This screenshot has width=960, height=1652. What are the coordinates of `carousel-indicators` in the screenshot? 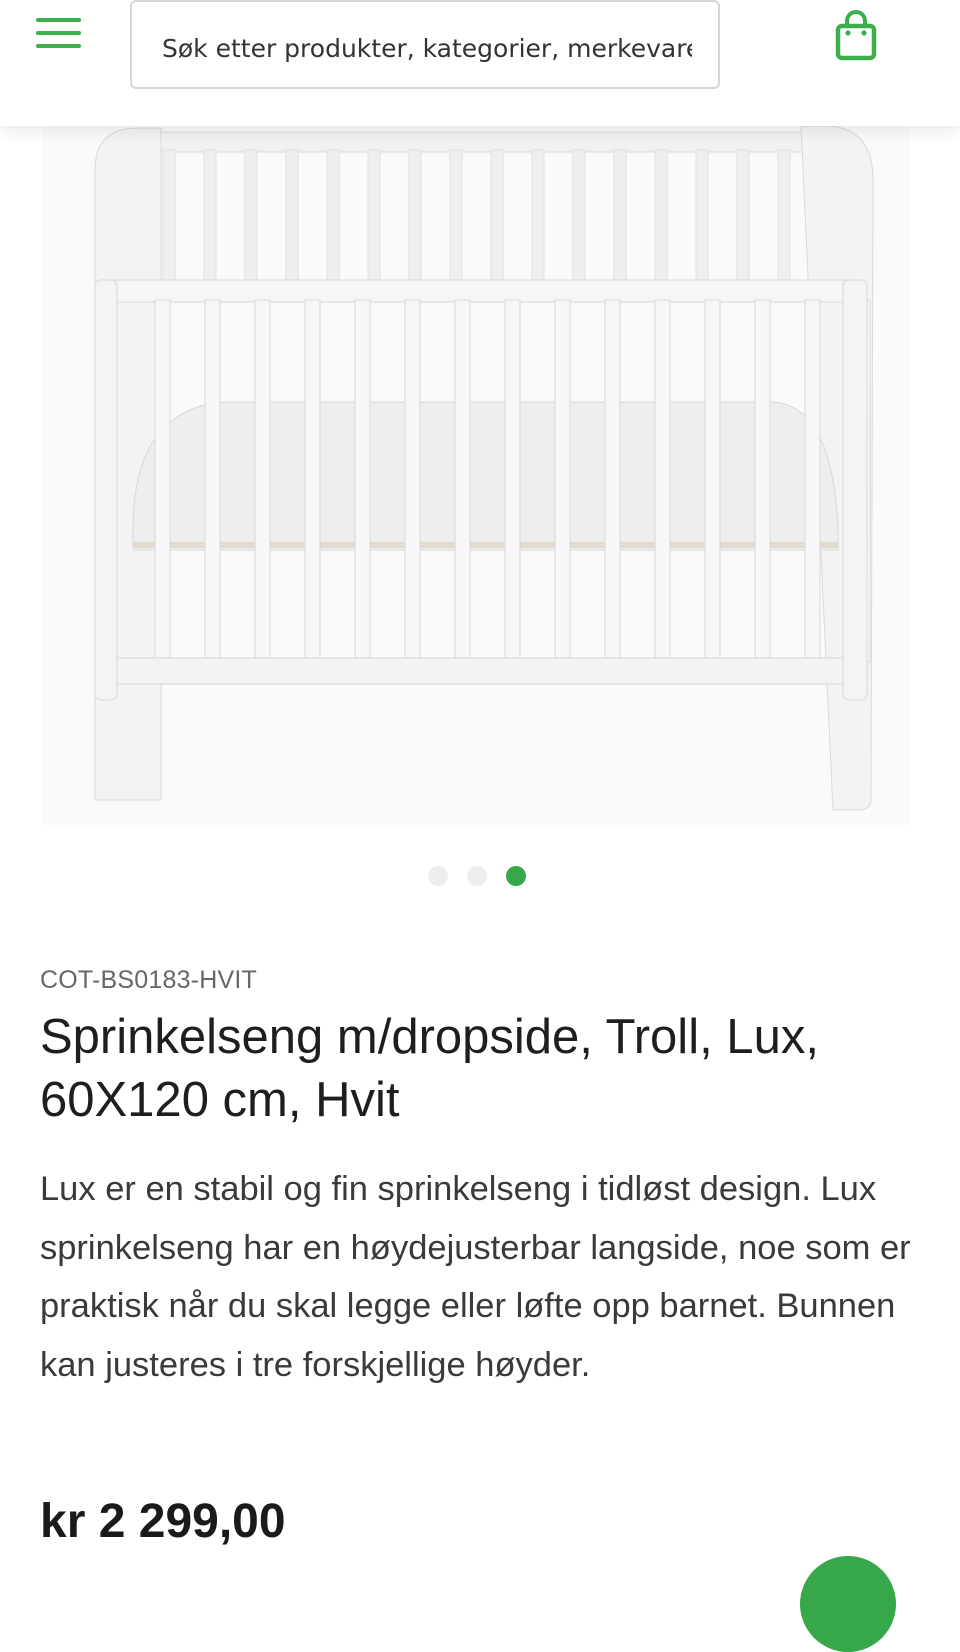 It's located at (480, 877).